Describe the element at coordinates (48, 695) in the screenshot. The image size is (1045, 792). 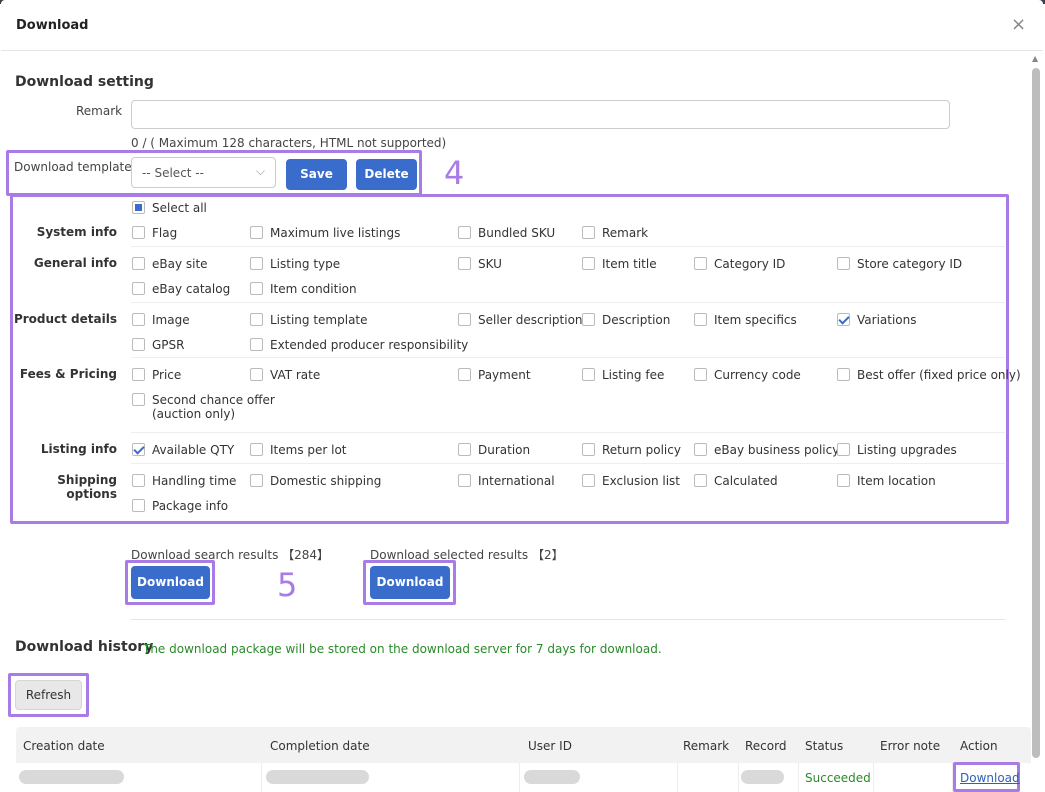
I see `refresh-button: Refresh` at that location.